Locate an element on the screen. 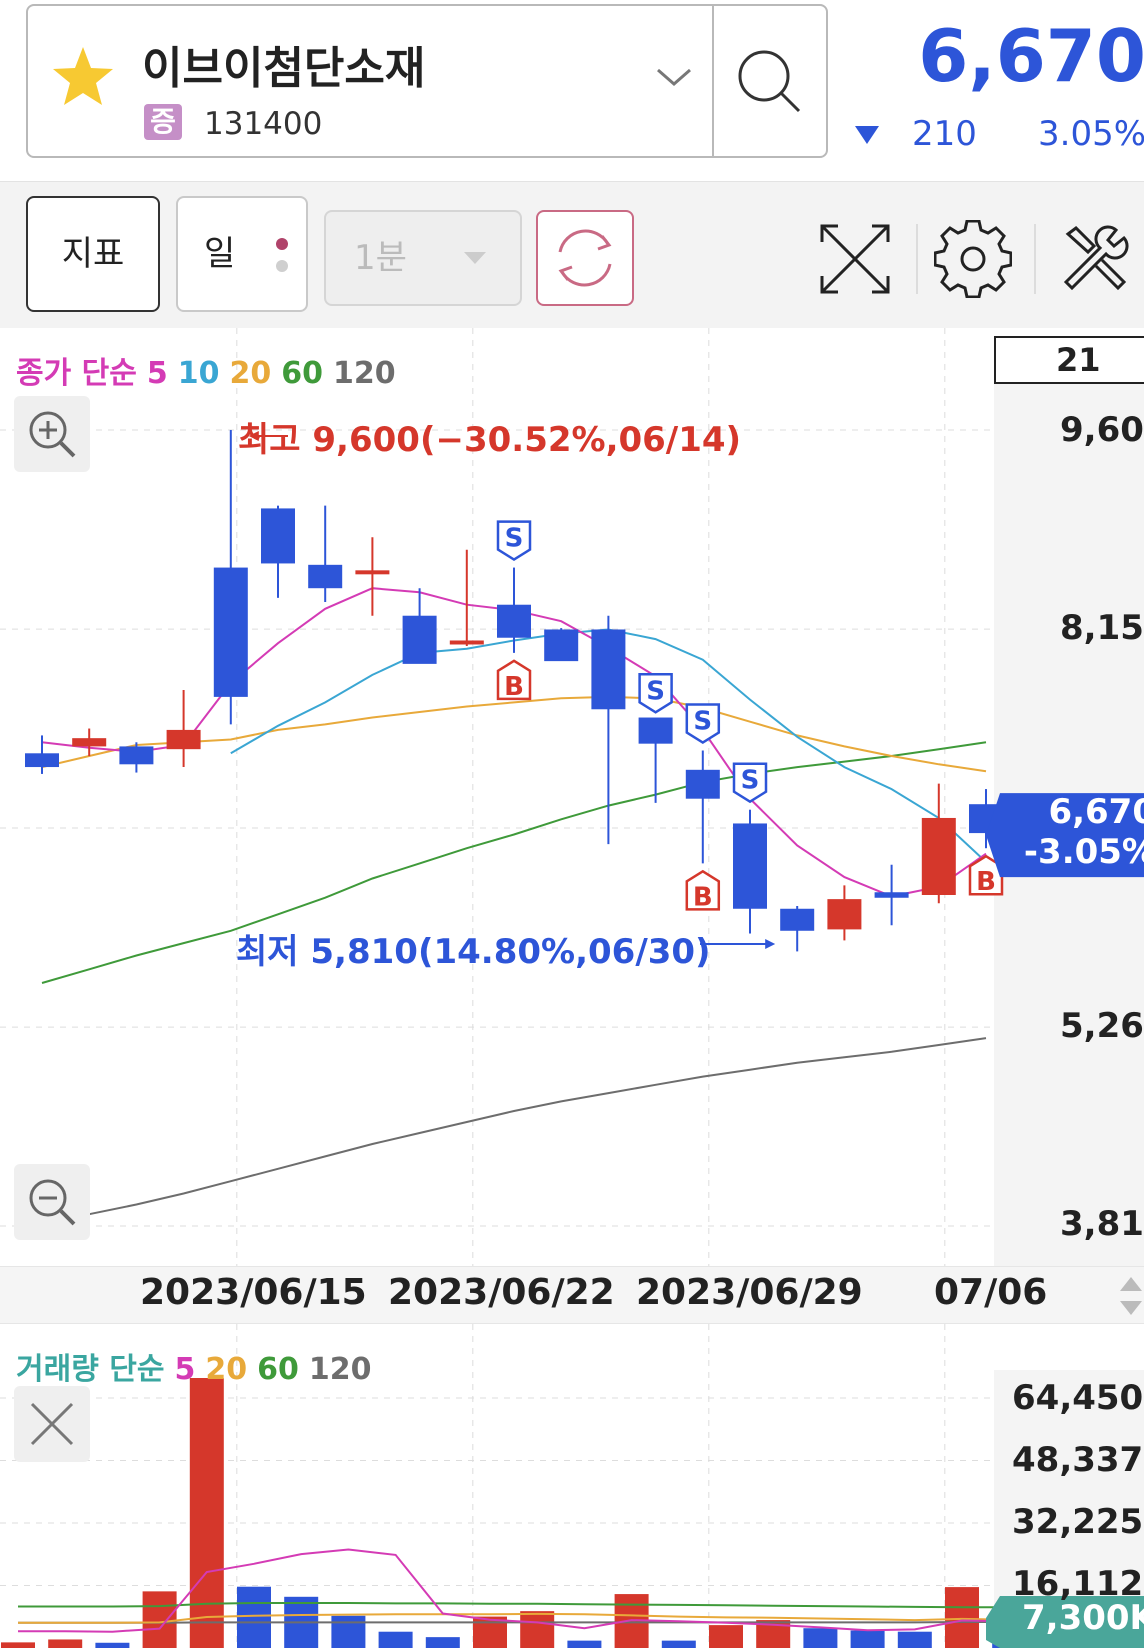 The width and height of the screenshot is (1144, 1648). stock-header: 이브이첨단소재 증 131400 6,670 210 3.05% is located at coordinates (572, 91).